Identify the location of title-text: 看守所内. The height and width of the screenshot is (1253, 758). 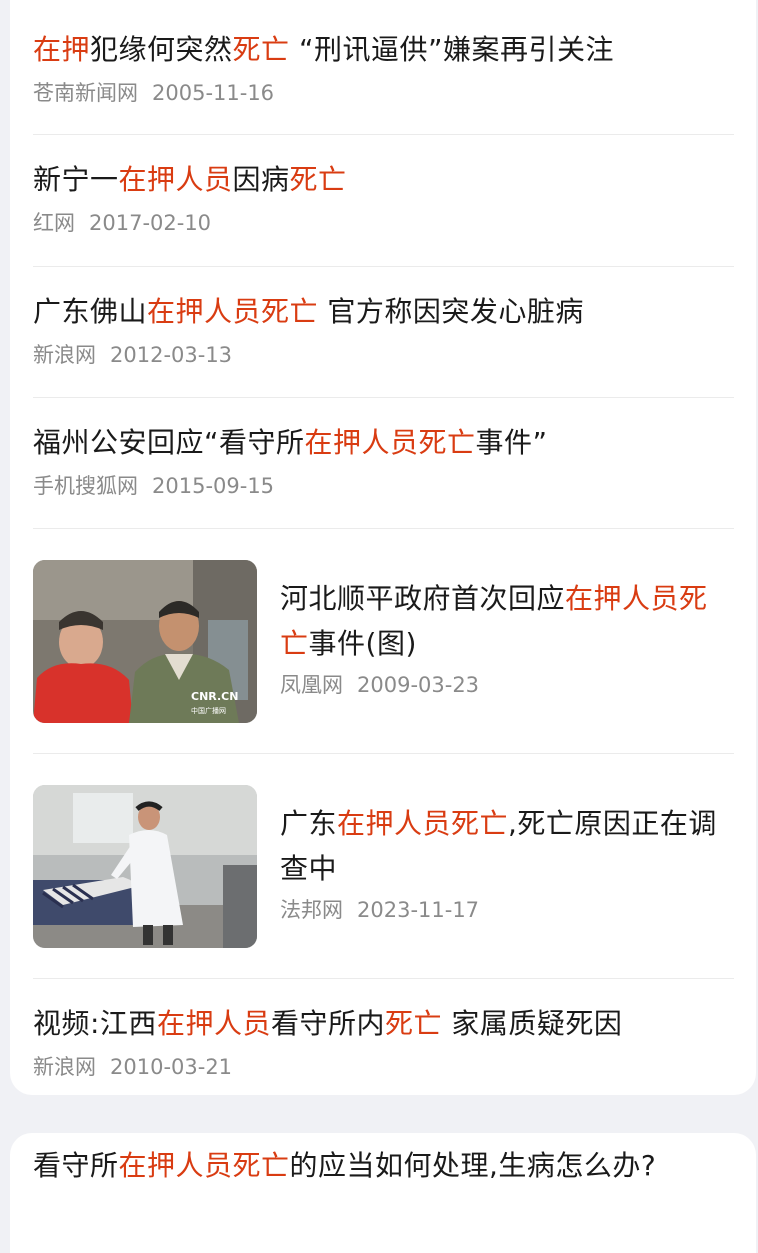
(327, 1023).